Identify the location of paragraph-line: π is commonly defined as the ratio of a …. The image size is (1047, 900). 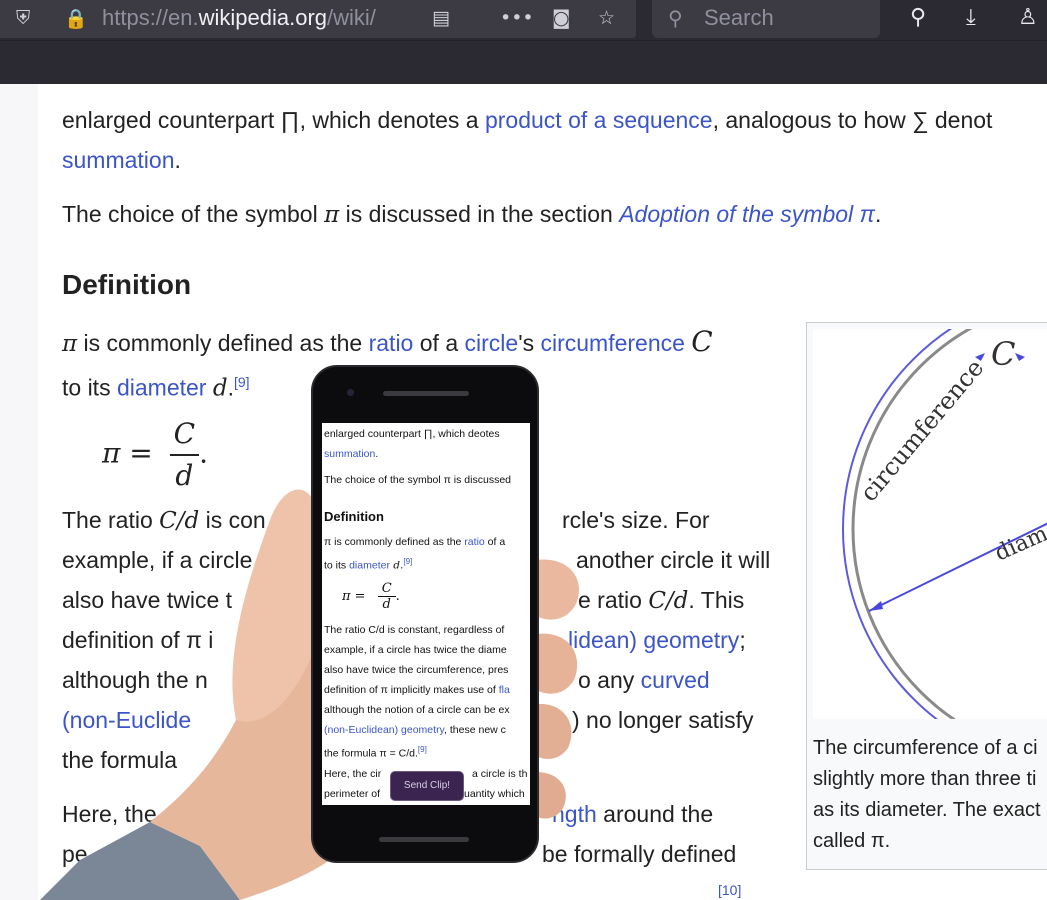
(387, 341).